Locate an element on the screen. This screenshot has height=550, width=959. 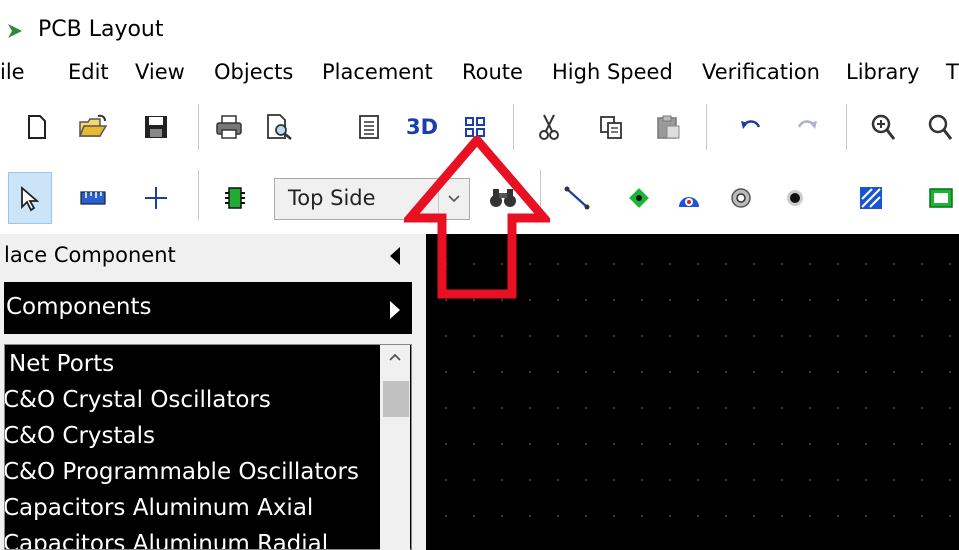
component-icon is located at coordinates (235, 198).